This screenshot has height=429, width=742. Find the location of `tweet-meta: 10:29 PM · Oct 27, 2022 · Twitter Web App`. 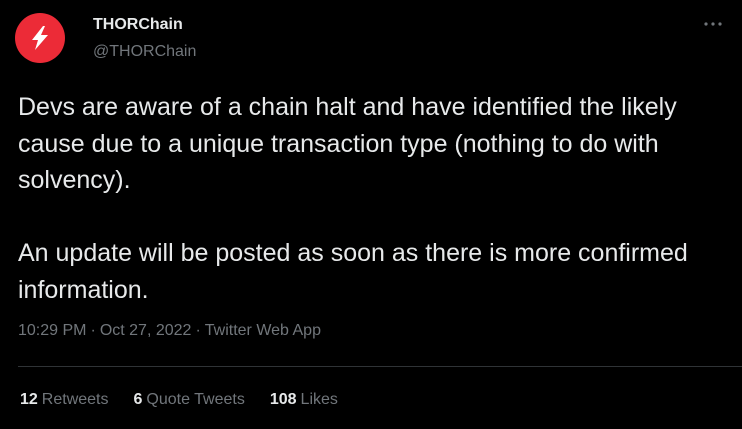

tweet-meta: 10:29 PM · Oct 27, 2022 · Twitter Web App is located at coordinates (169, 331).